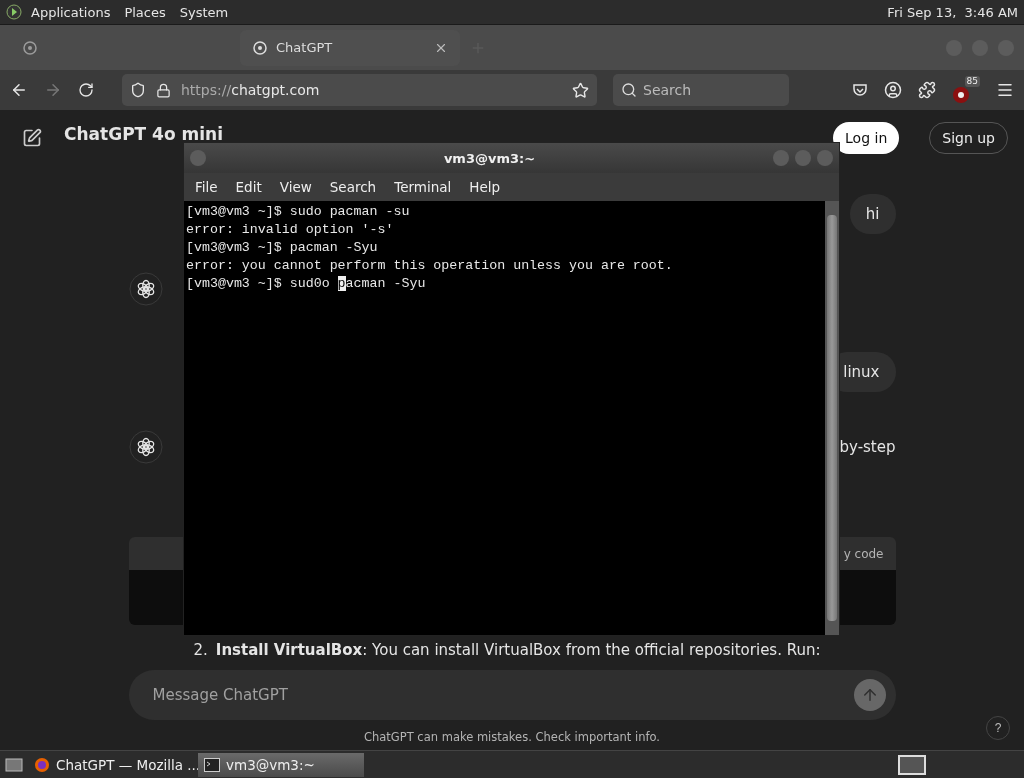  What do you see at coordinates (14, 764) in the screenshot?
I see `show-desktop-icon` at bounding box center [14, 764].